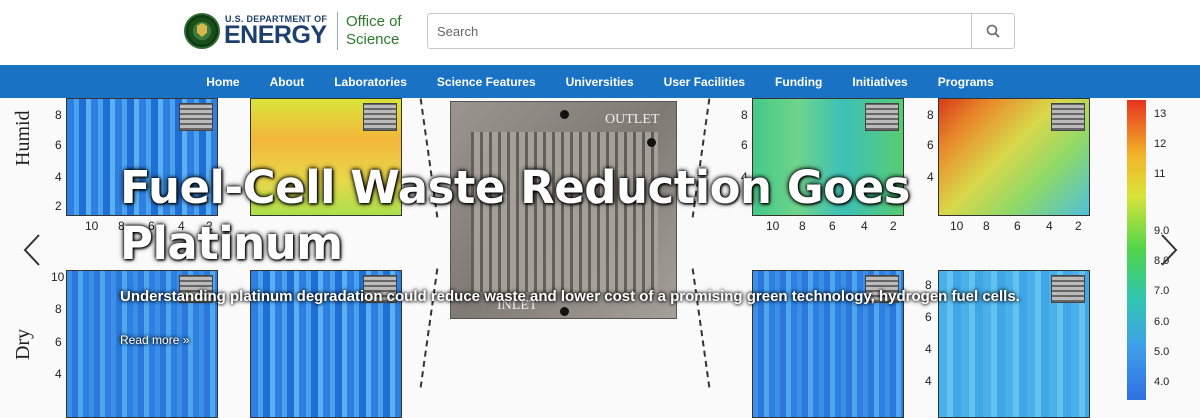  Describe the element at coordinates (374, 21) in the screenshot. I see `office-line-1: Office of` at that location.